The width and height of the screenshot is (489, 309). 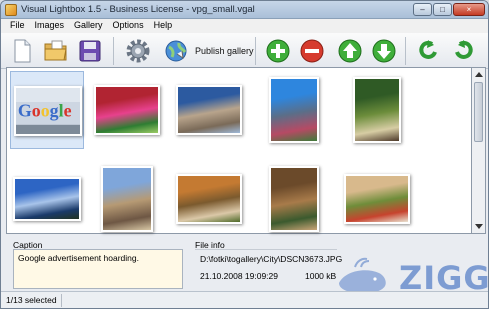 I want to click on scroll-up-icon, so click(x=479, y=74).